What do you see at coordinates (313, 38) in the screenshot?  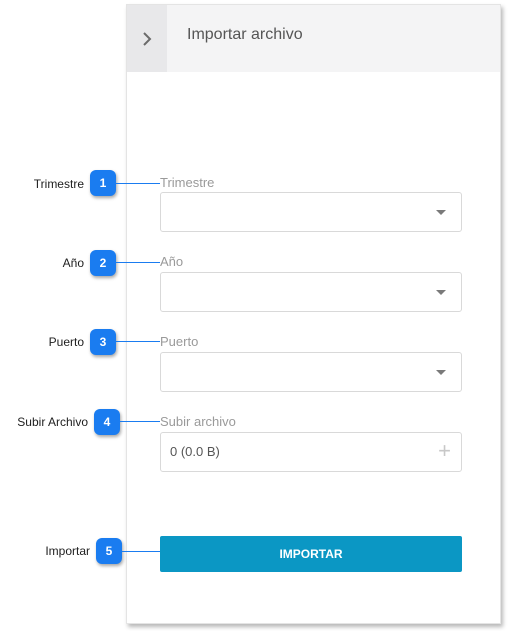 I see `panel-header: Importar archivo` at bounding box center [313, 38].